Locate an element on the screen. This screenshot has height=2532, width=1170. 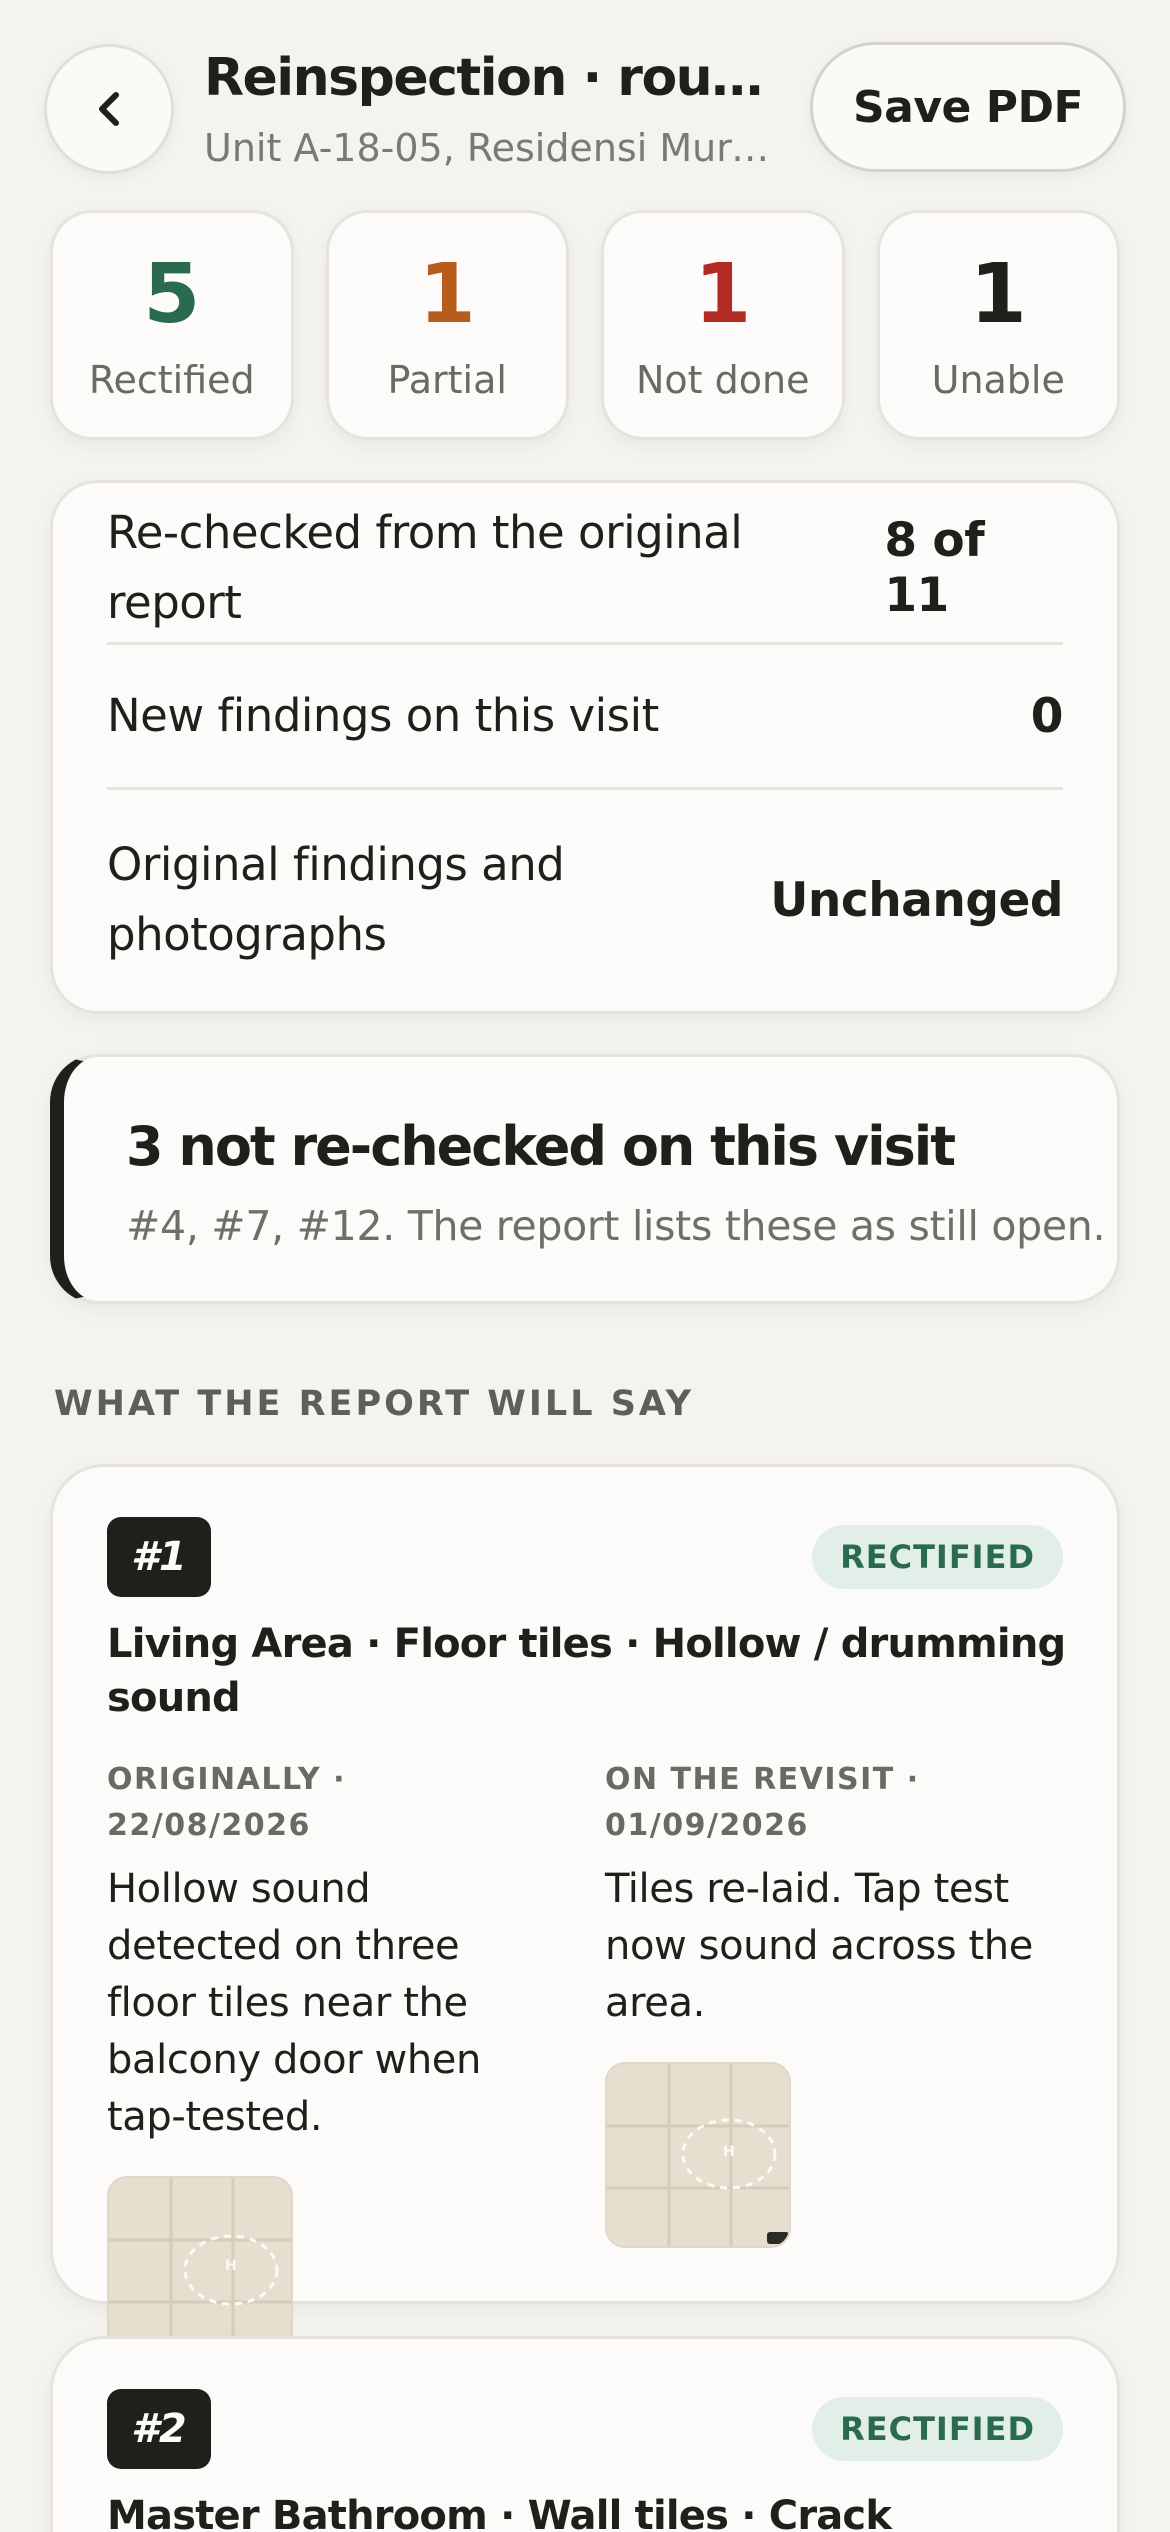
callout-title: 3 not re-checked on this visit is located at coordinates (541, 1146).